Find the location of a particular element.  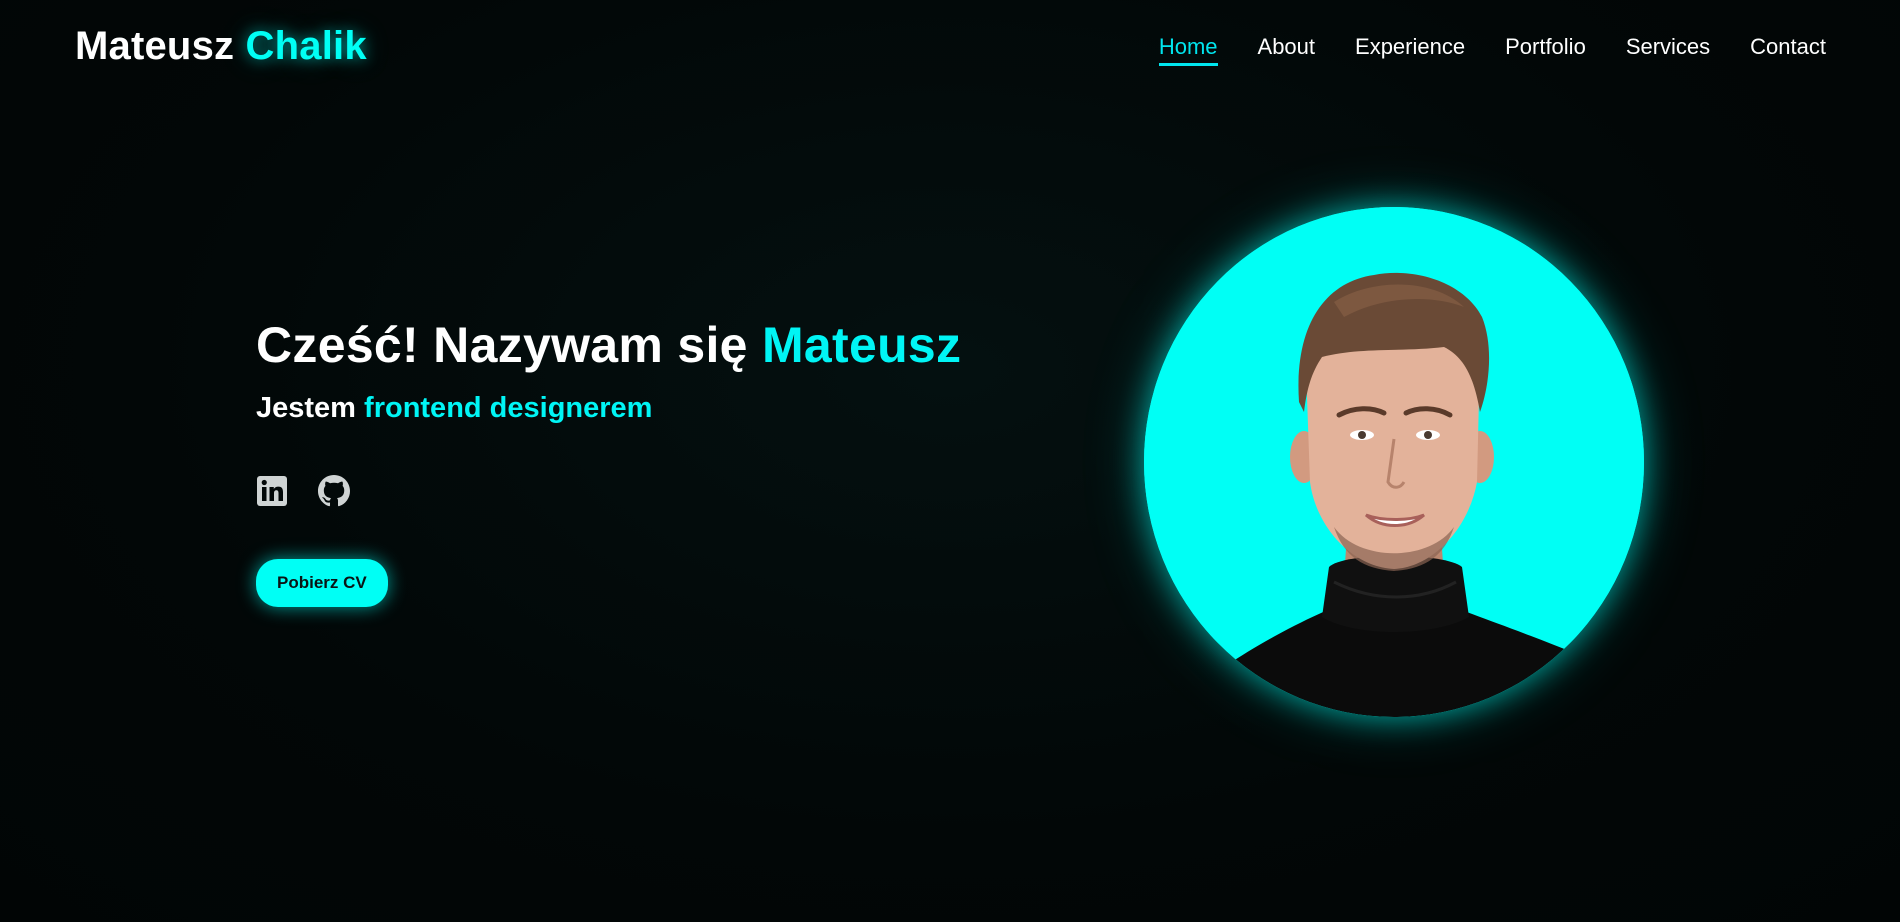

nav-item-experience: Experience is located at coordinates (1410, 50).